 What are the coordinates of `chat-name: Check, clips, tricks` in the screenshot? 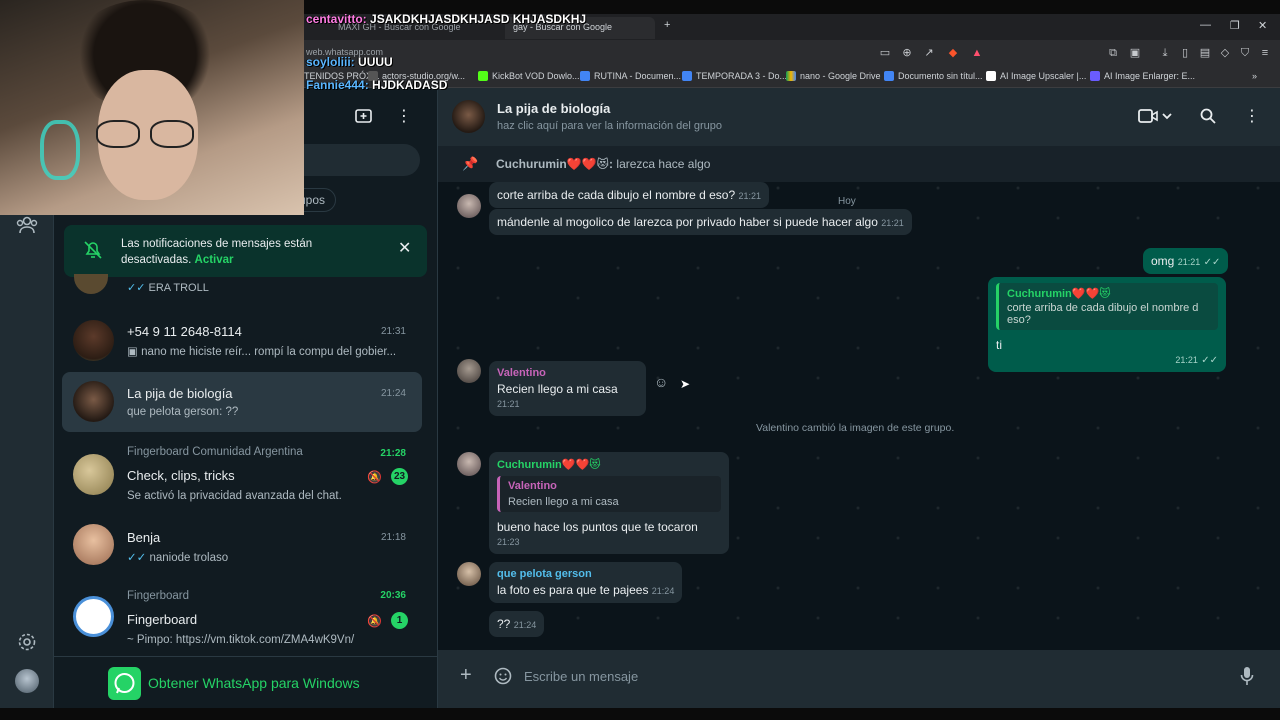 It's located at (181, 475).